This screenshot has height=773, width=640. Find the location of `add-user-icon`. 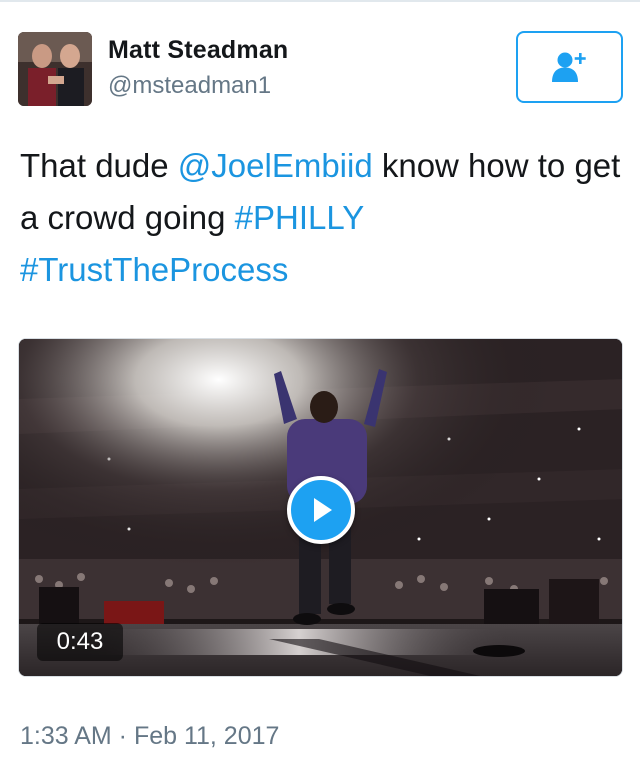

add-user-icon is located at coordinates (568, 67).